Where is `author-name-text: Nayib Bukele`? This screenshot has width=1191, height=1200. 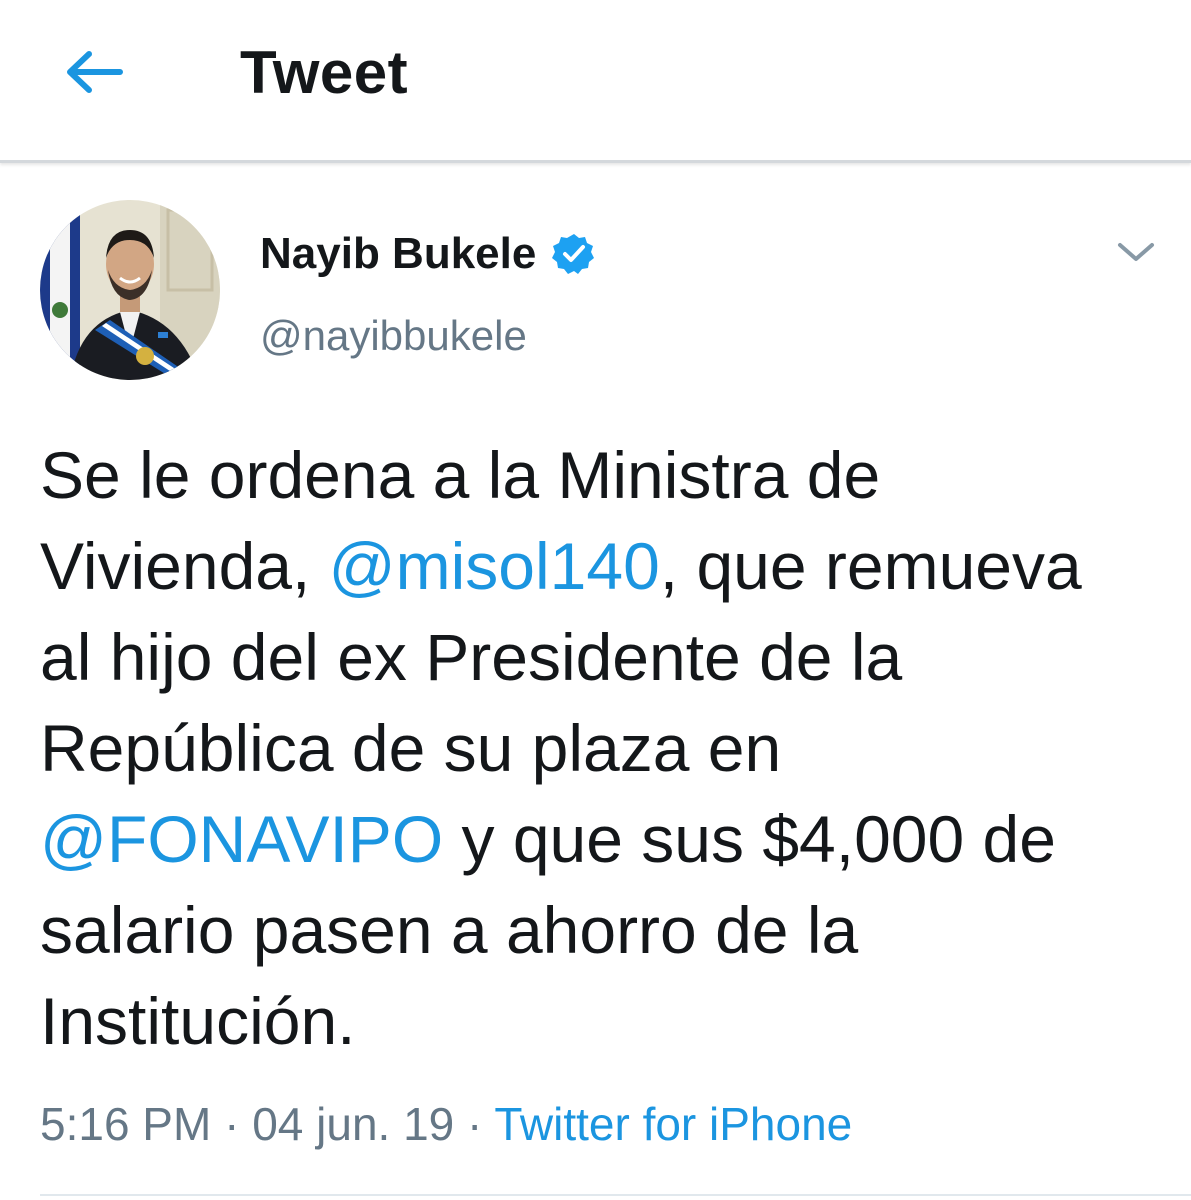 author-name-text: Nayib Bukele is located at coordinates (398, 253).